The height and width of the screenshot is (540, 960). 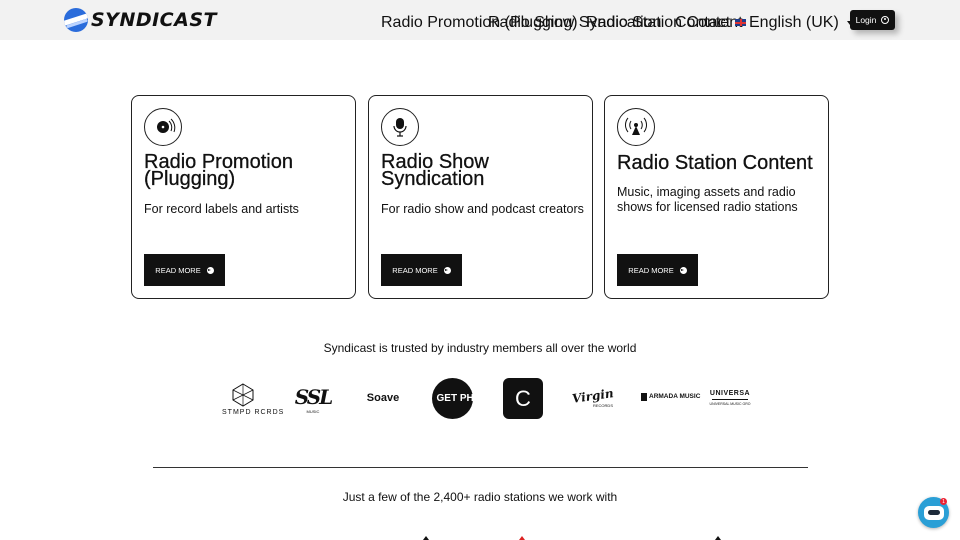 I want to click on robot-icon, so click(x=933, y=512).